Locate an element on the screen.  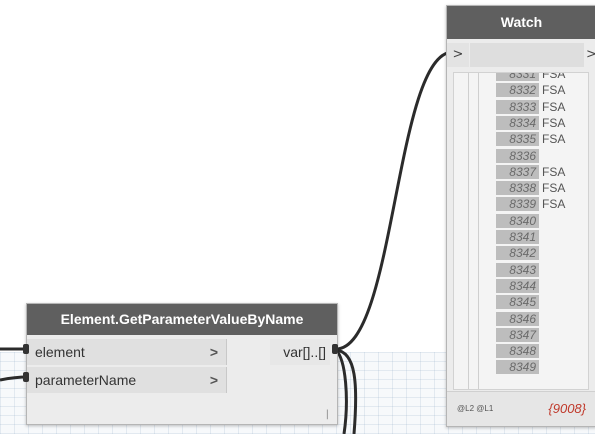
watch-list-item: 8334 FSA is located at coordinates (531, 122).